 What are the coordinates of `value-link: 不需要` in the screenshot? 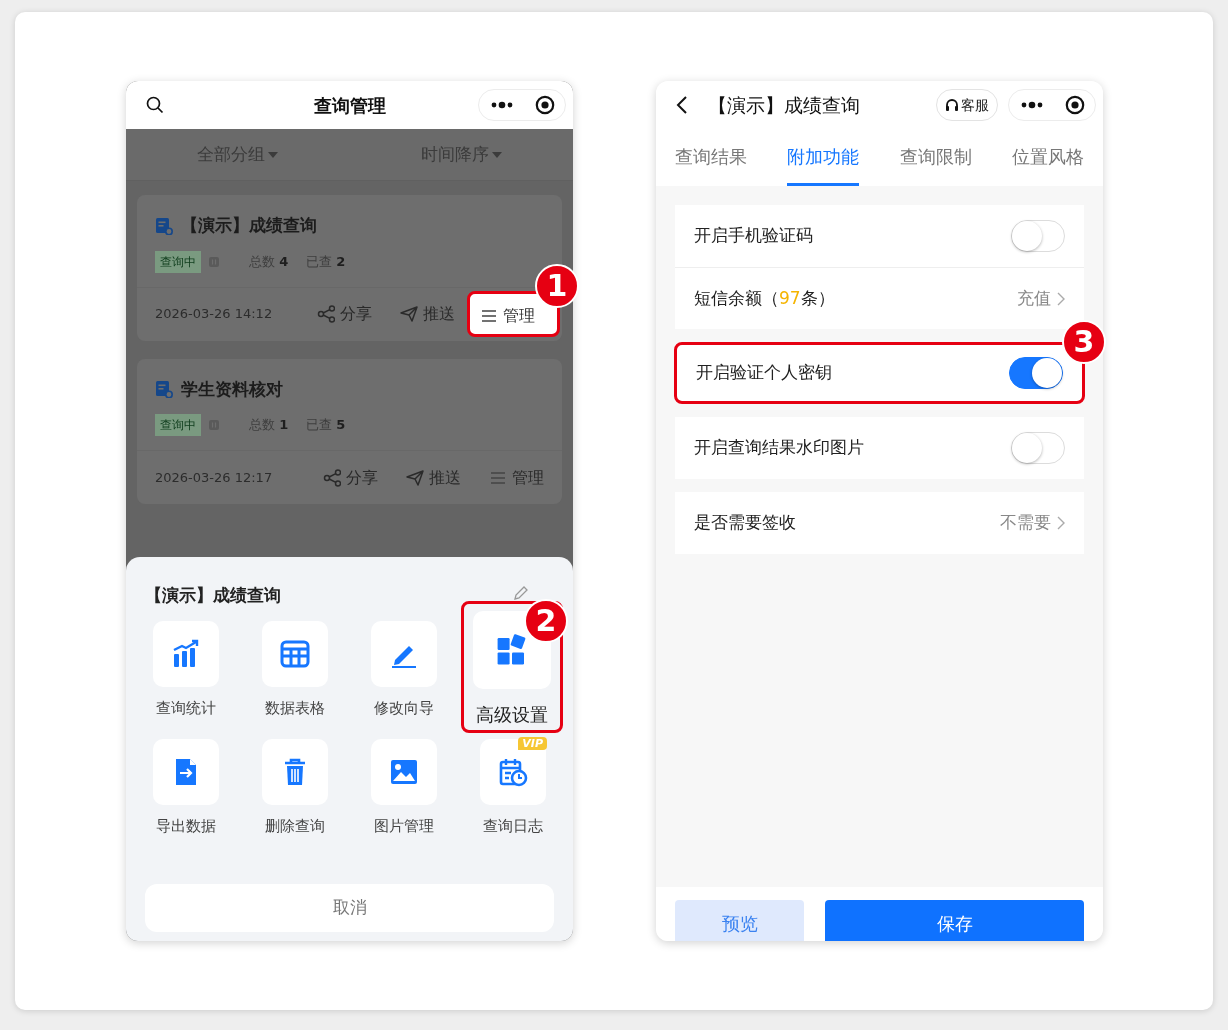 It's located at (1032, 523).